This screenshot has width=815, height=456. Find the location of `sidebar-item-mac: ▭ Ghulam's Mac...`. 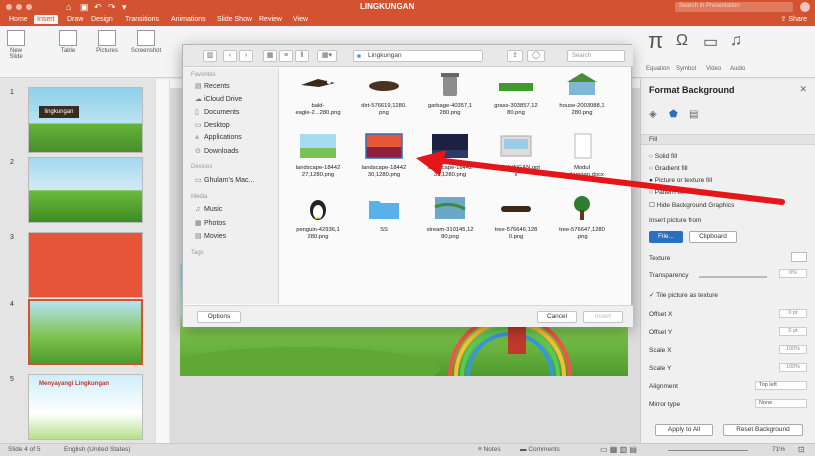

sidebar-item-mac: ▭ Ghulam's Mac... is located at coordinates (224, 180).